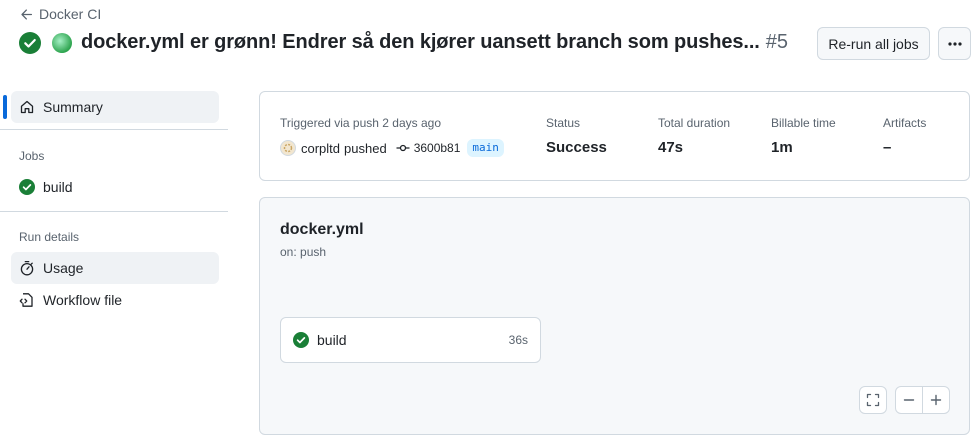  I want to click on status-label: Status, so click(563, 123).